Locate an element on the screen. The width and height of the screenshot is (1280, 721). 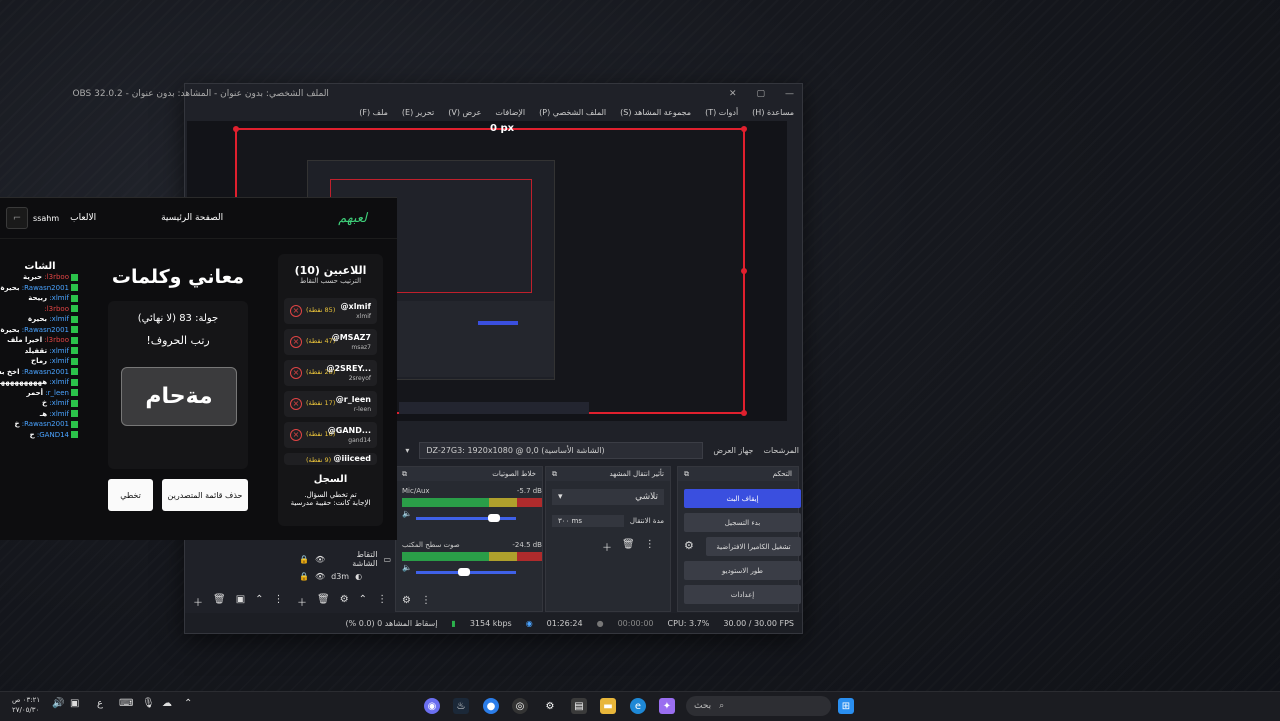
folder-icon: ▬ is located at coordinates (608, 706).